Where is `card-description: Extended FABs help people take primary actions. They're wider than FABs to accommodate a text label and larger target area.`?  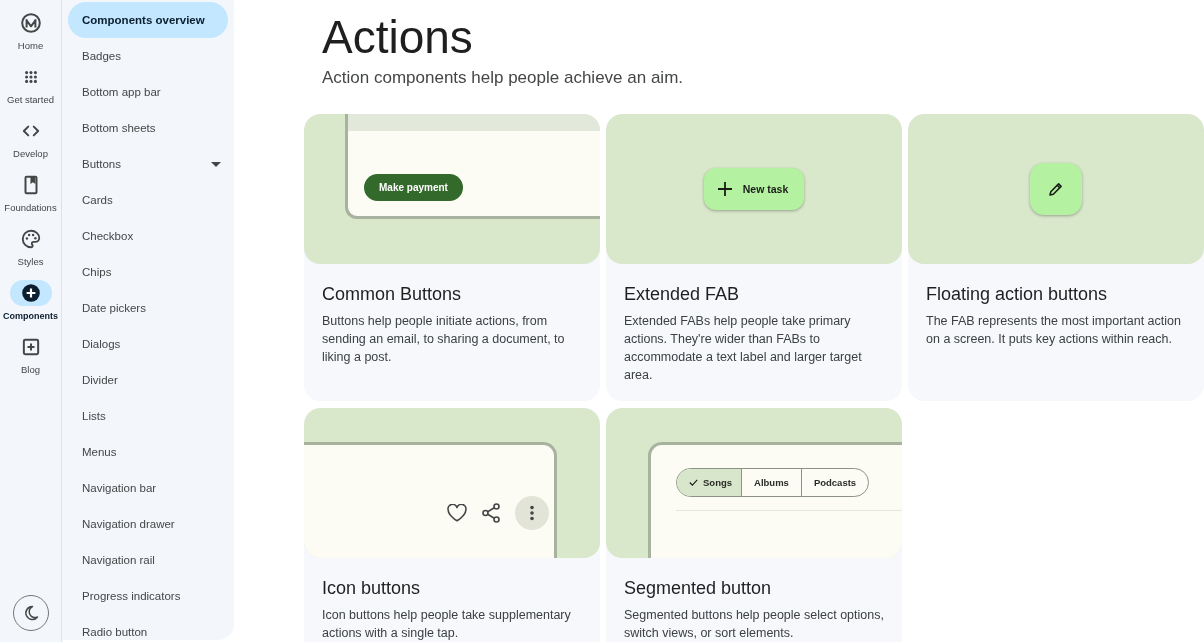
card-description: Extended FABs help people take primary actions. They're wider than FABs to accommodate a text label and larger target area. is located at coordinates (743, 348).